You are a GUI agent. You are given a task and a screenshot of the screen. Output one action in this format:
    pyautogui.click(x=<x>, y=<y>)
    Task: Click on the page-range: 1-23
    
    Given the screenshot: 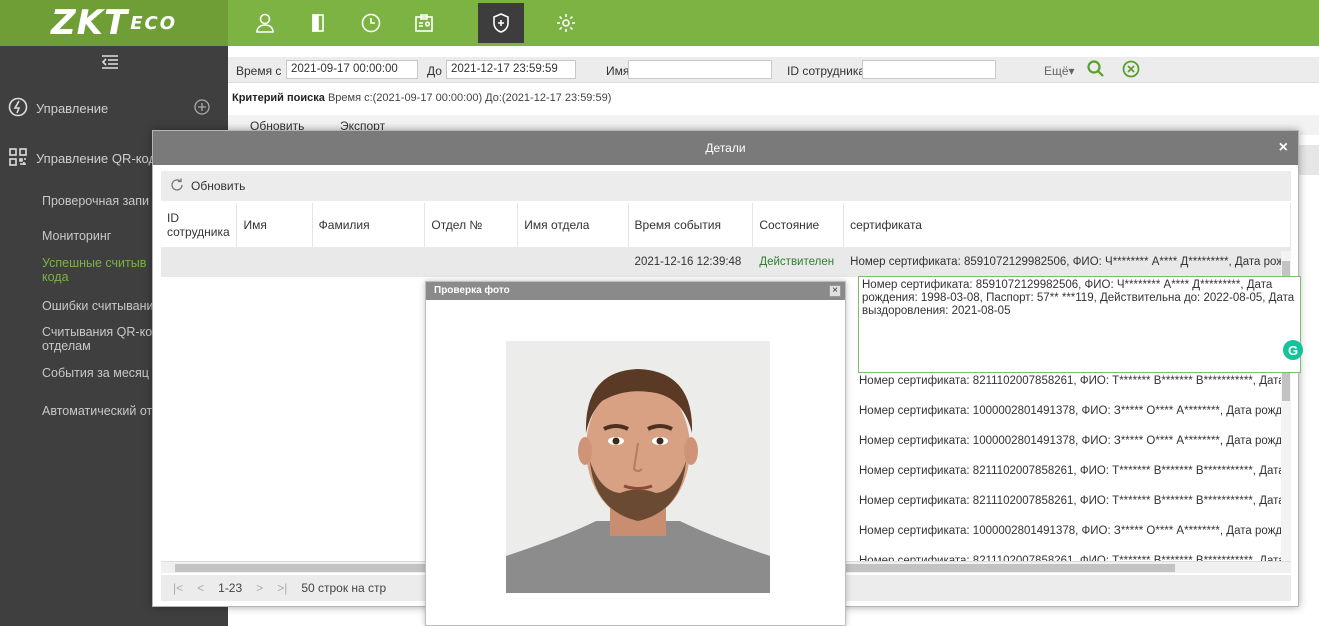 What is the action you would take?
    pyautogui.click(x=230, y=588)
    